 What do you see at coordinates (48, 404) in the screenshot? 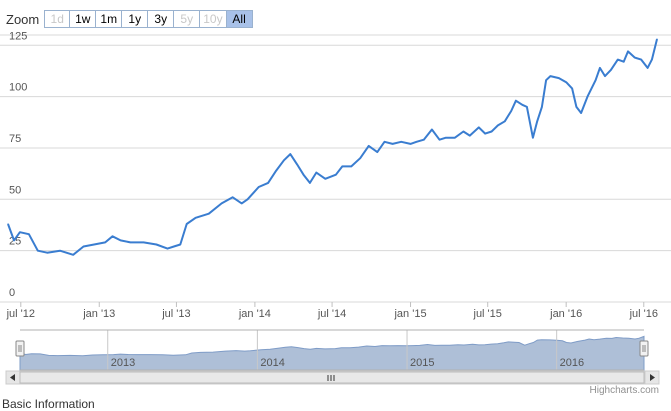
I see `section-heading: Basic Information` at bounding box center [48, 404].